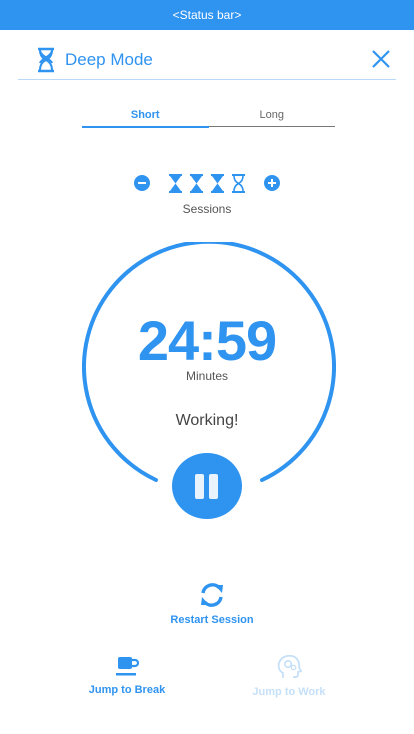  I want to click on jump-to-break-button: Jump to Break, so click(127, 675).